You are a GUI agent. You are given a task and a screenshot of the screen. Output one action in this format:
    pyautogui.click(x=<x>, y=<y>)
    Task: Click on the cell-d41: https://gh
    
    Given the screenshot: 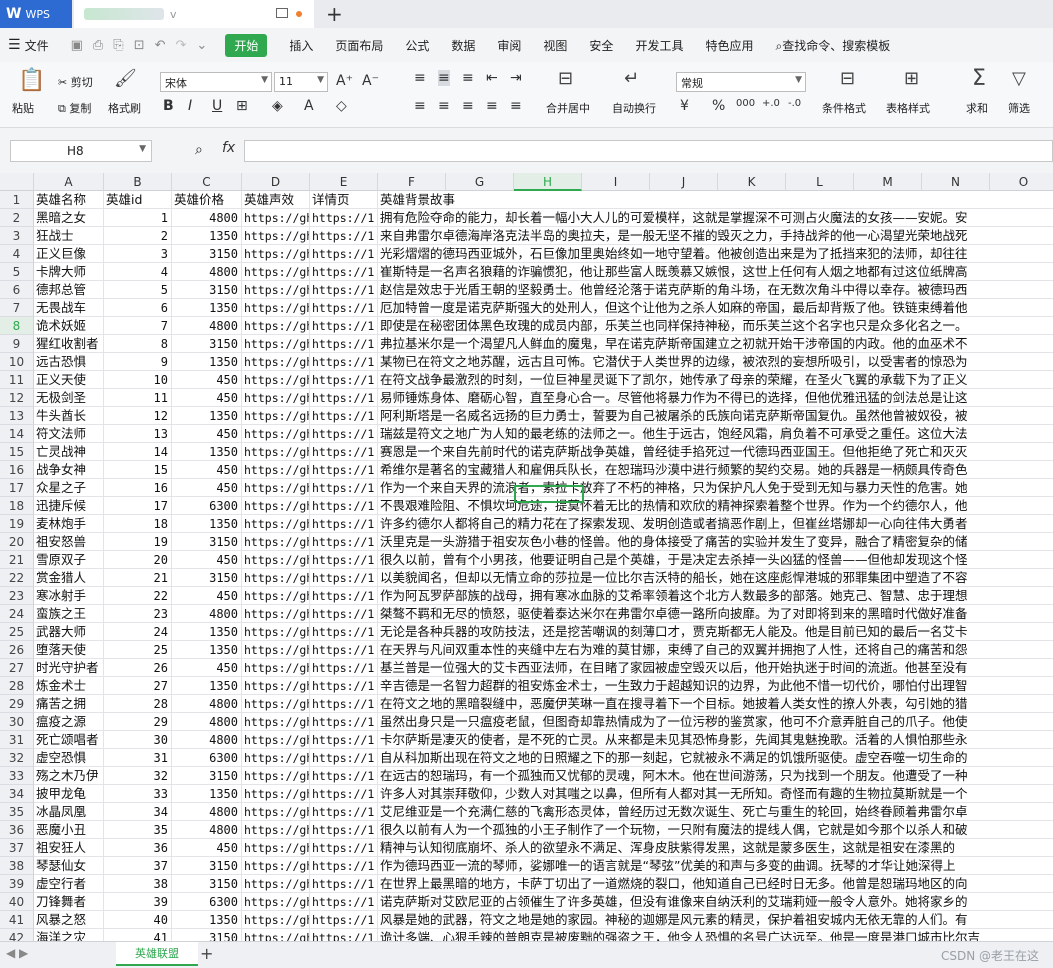 What is the action you would take?
    pyautogui.click(x=276, y=920)
    